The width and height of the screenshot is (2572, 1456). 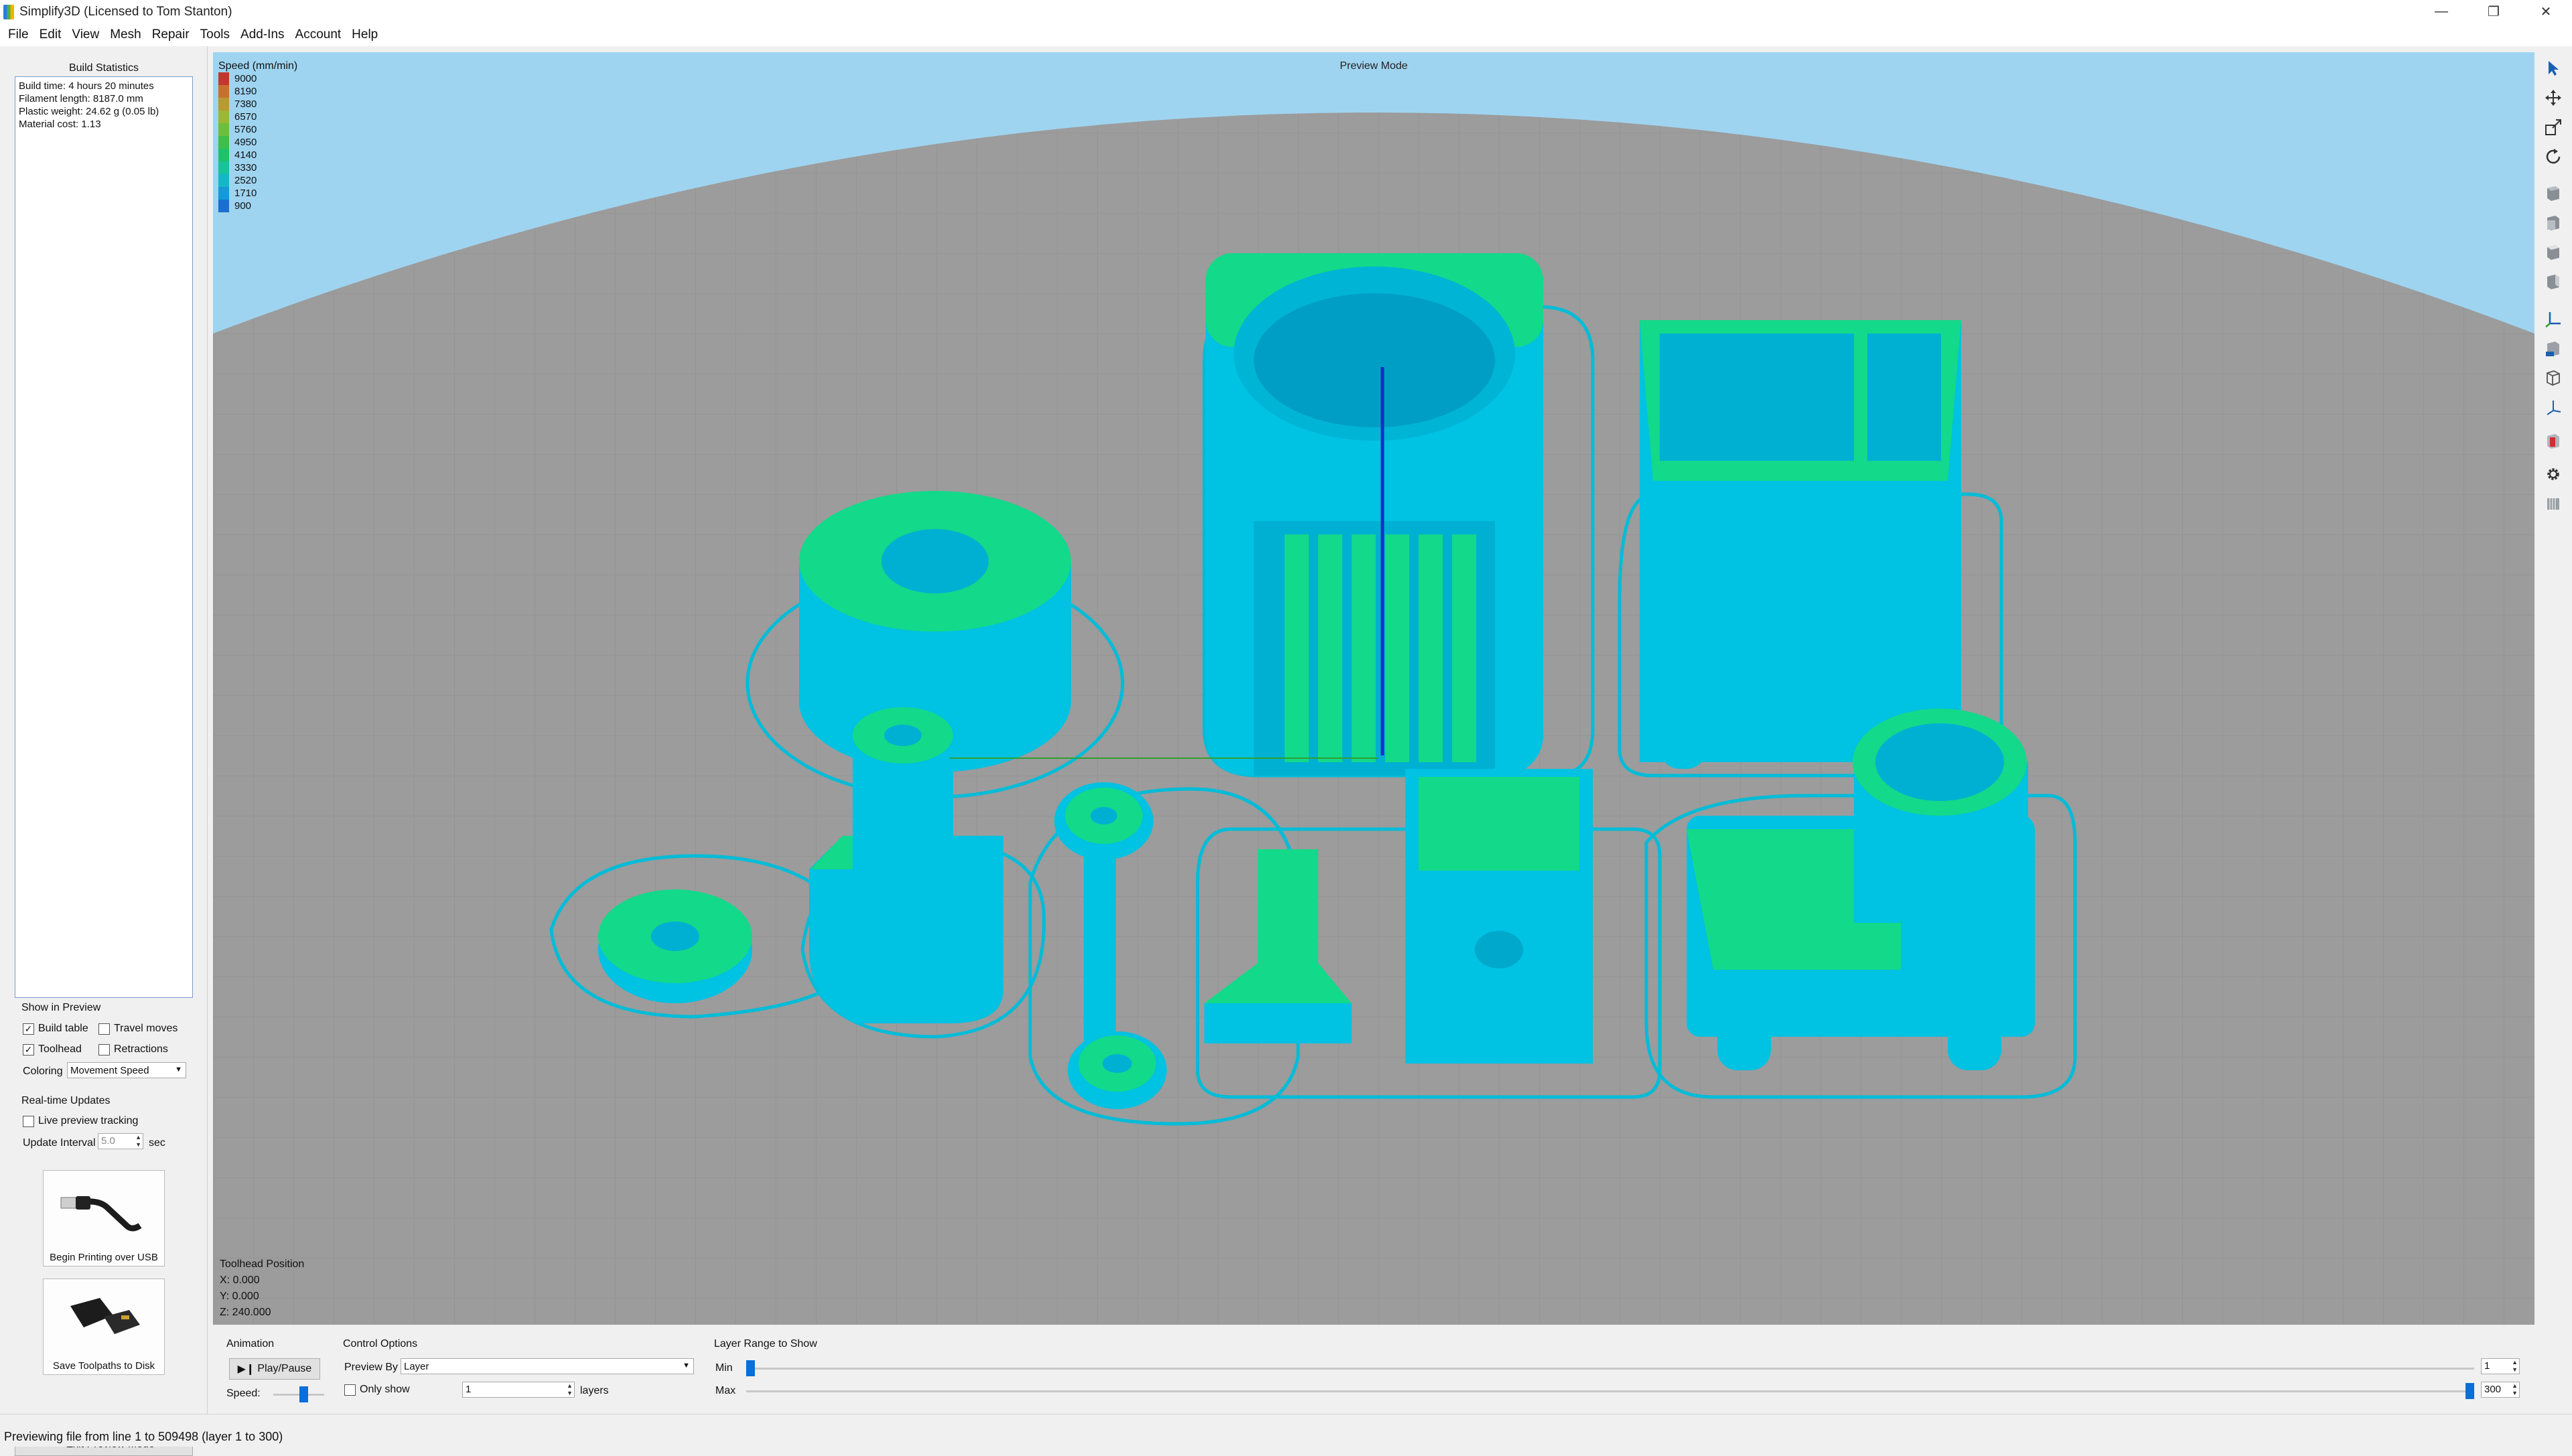 What do you see at coordinates (257, 129) in the screenshot?
I see `legend-row: 5760` at bounding box center [257, 129].